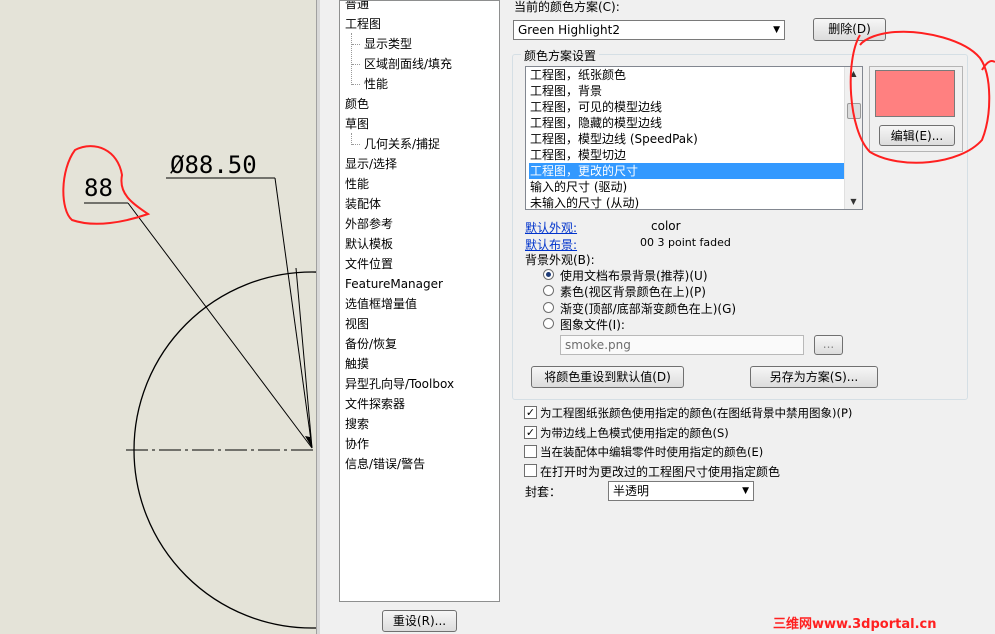  Describe the element at coordinates (293, 313) in the screenshot. I see `leader-line-diameter` at that location.